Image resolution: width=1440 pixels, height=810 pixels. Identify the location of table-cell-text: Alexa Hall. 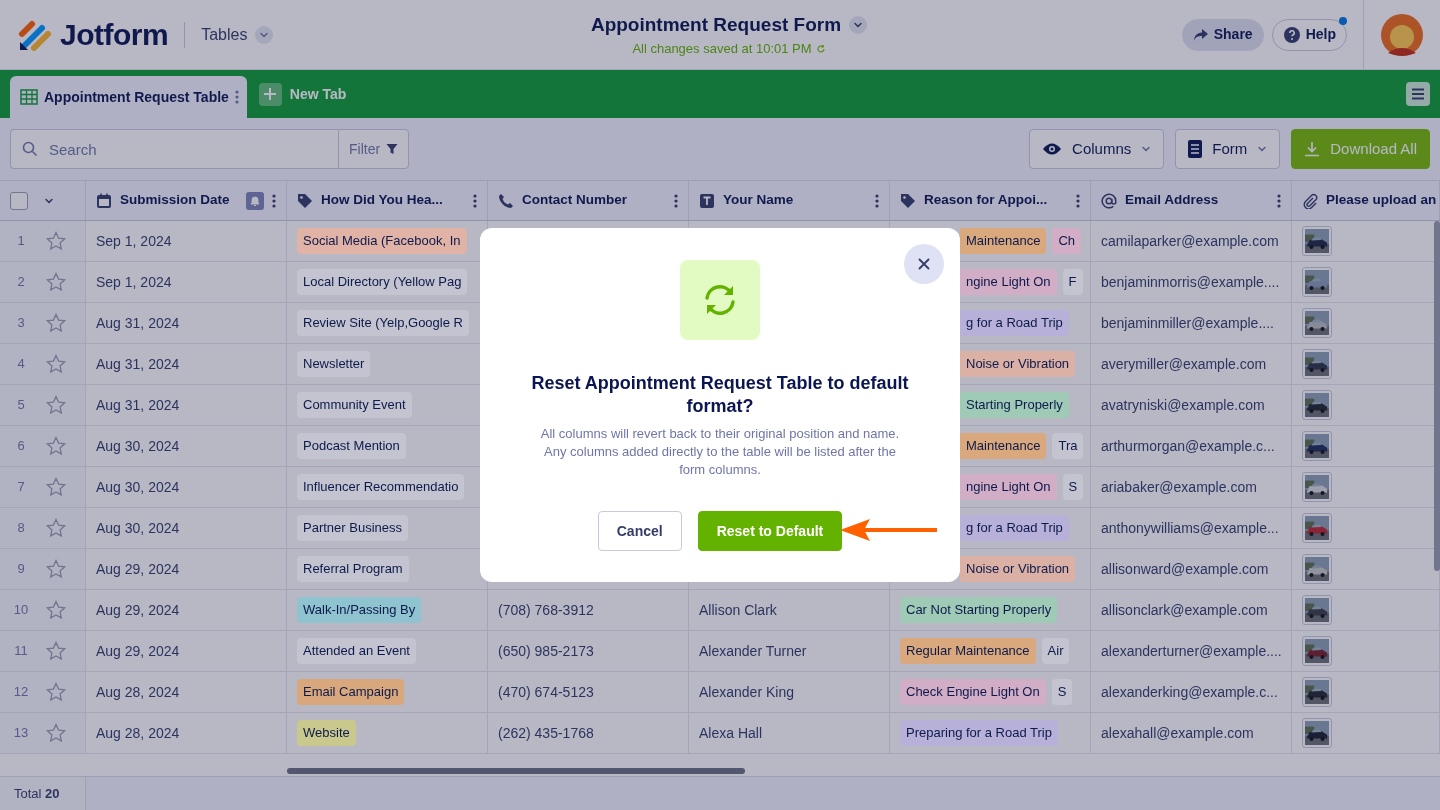
(731, 733).